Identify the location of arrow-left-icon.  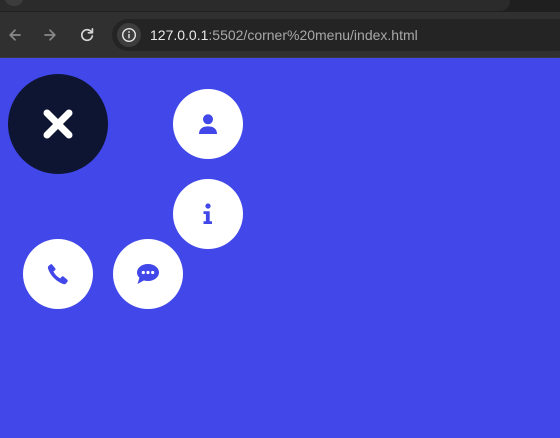
(15, 35).